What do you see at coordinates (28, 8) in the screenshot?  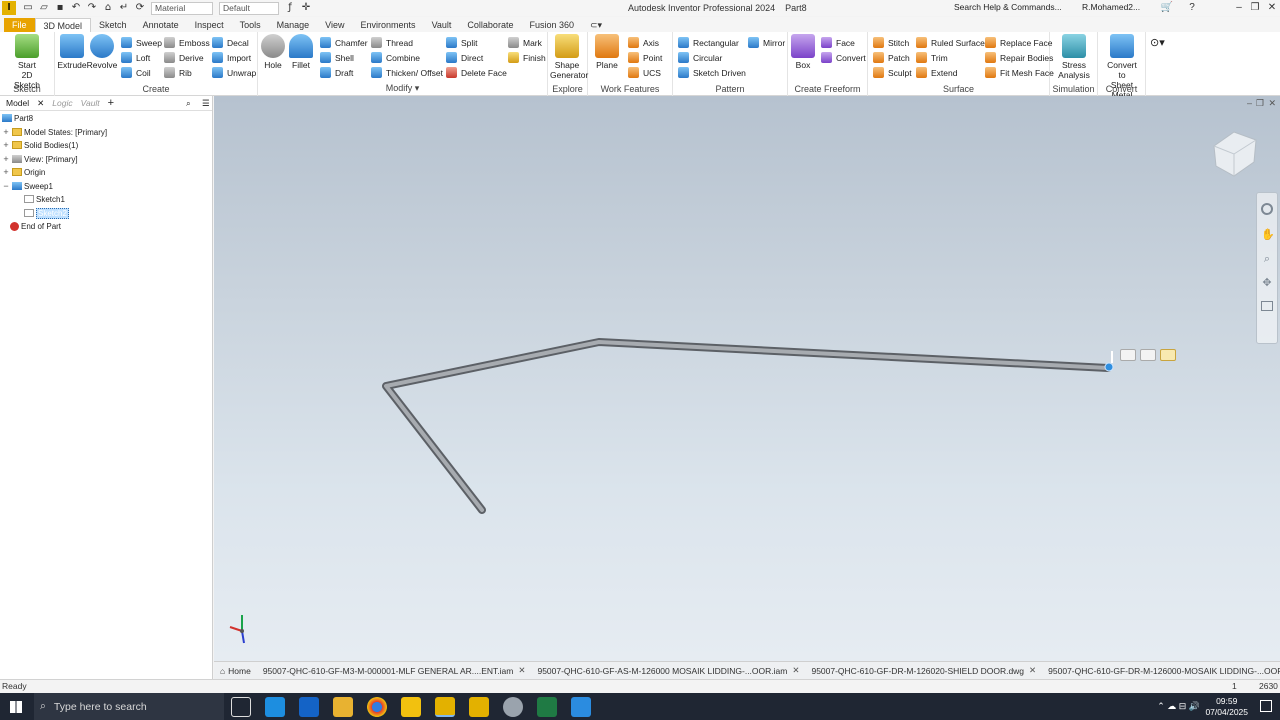 I see `new-icon: ▭` at bounding box center [28, 8].